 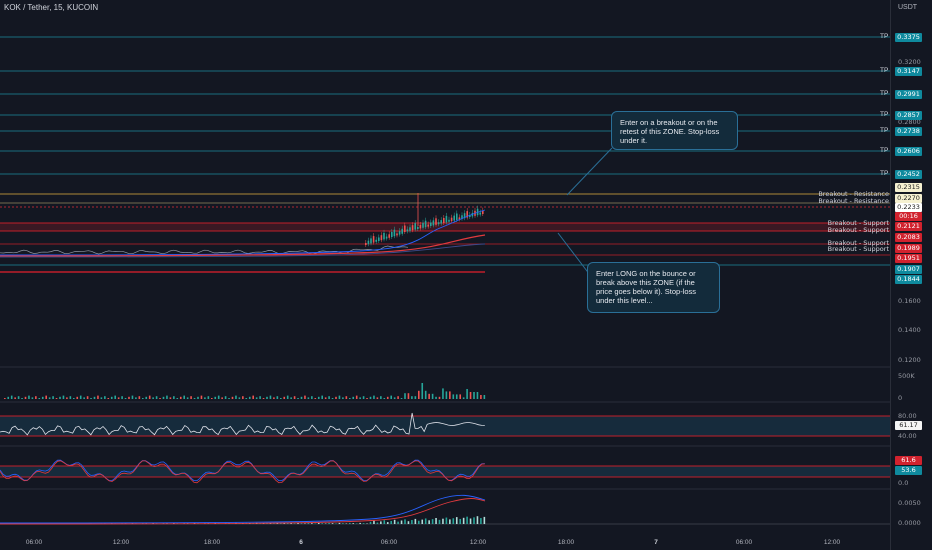 I want to click on price-tag: 0.1951, so click(x=908, y=258).